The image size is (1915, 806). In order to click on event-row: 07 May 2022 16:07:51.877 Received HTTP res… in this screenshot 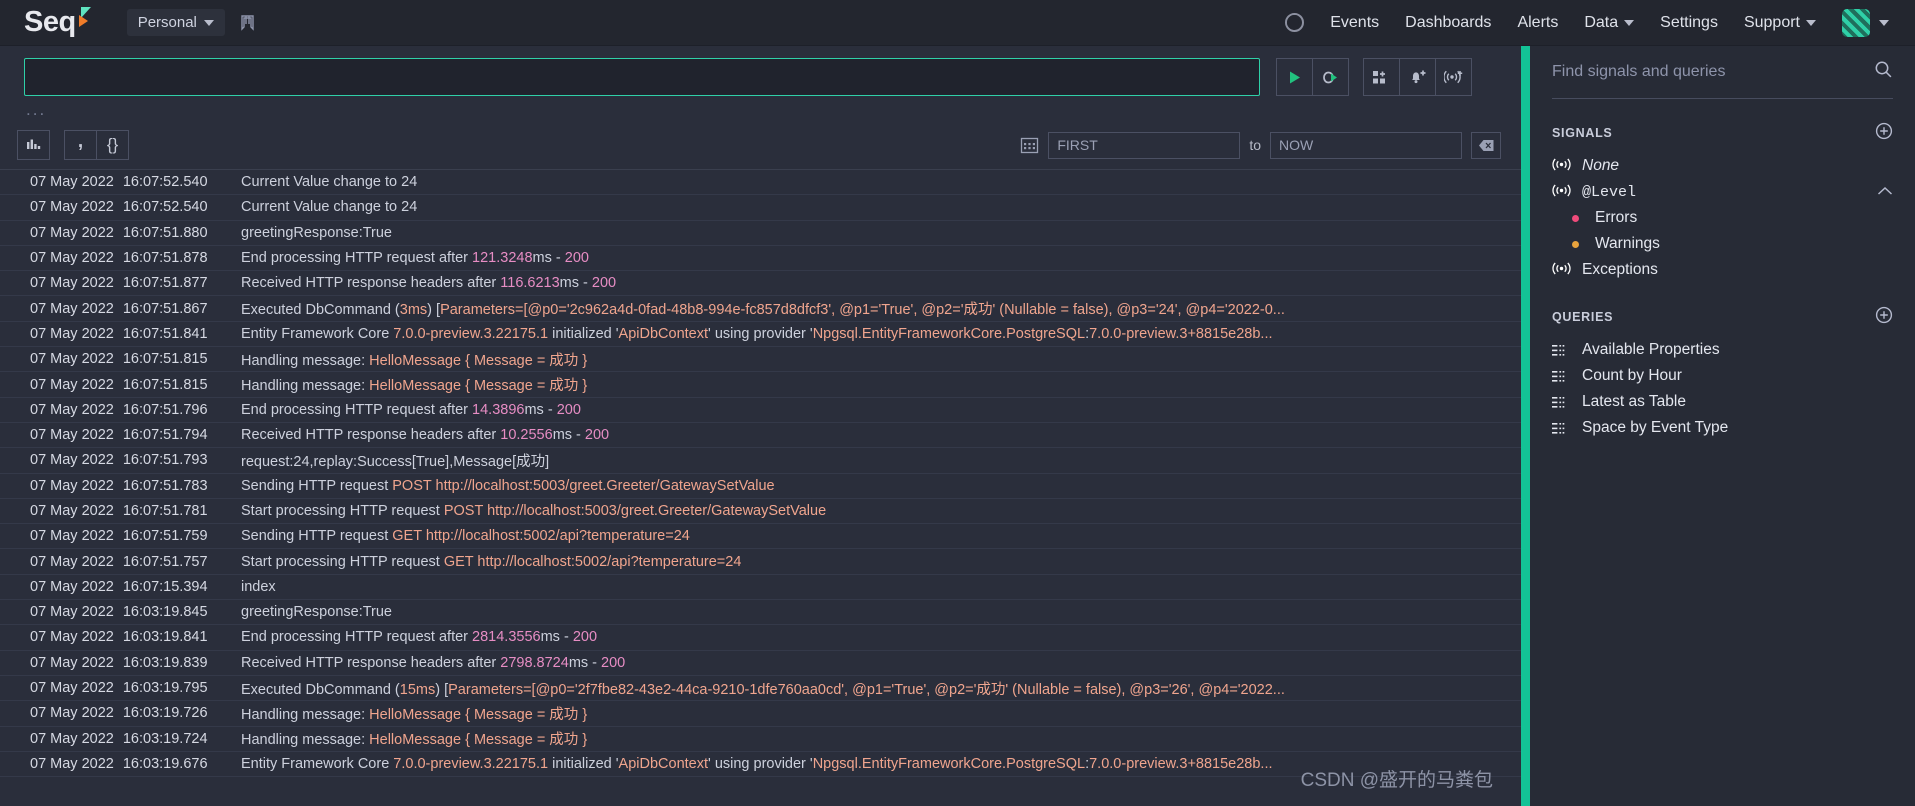, I will do `click(760, 284)`.